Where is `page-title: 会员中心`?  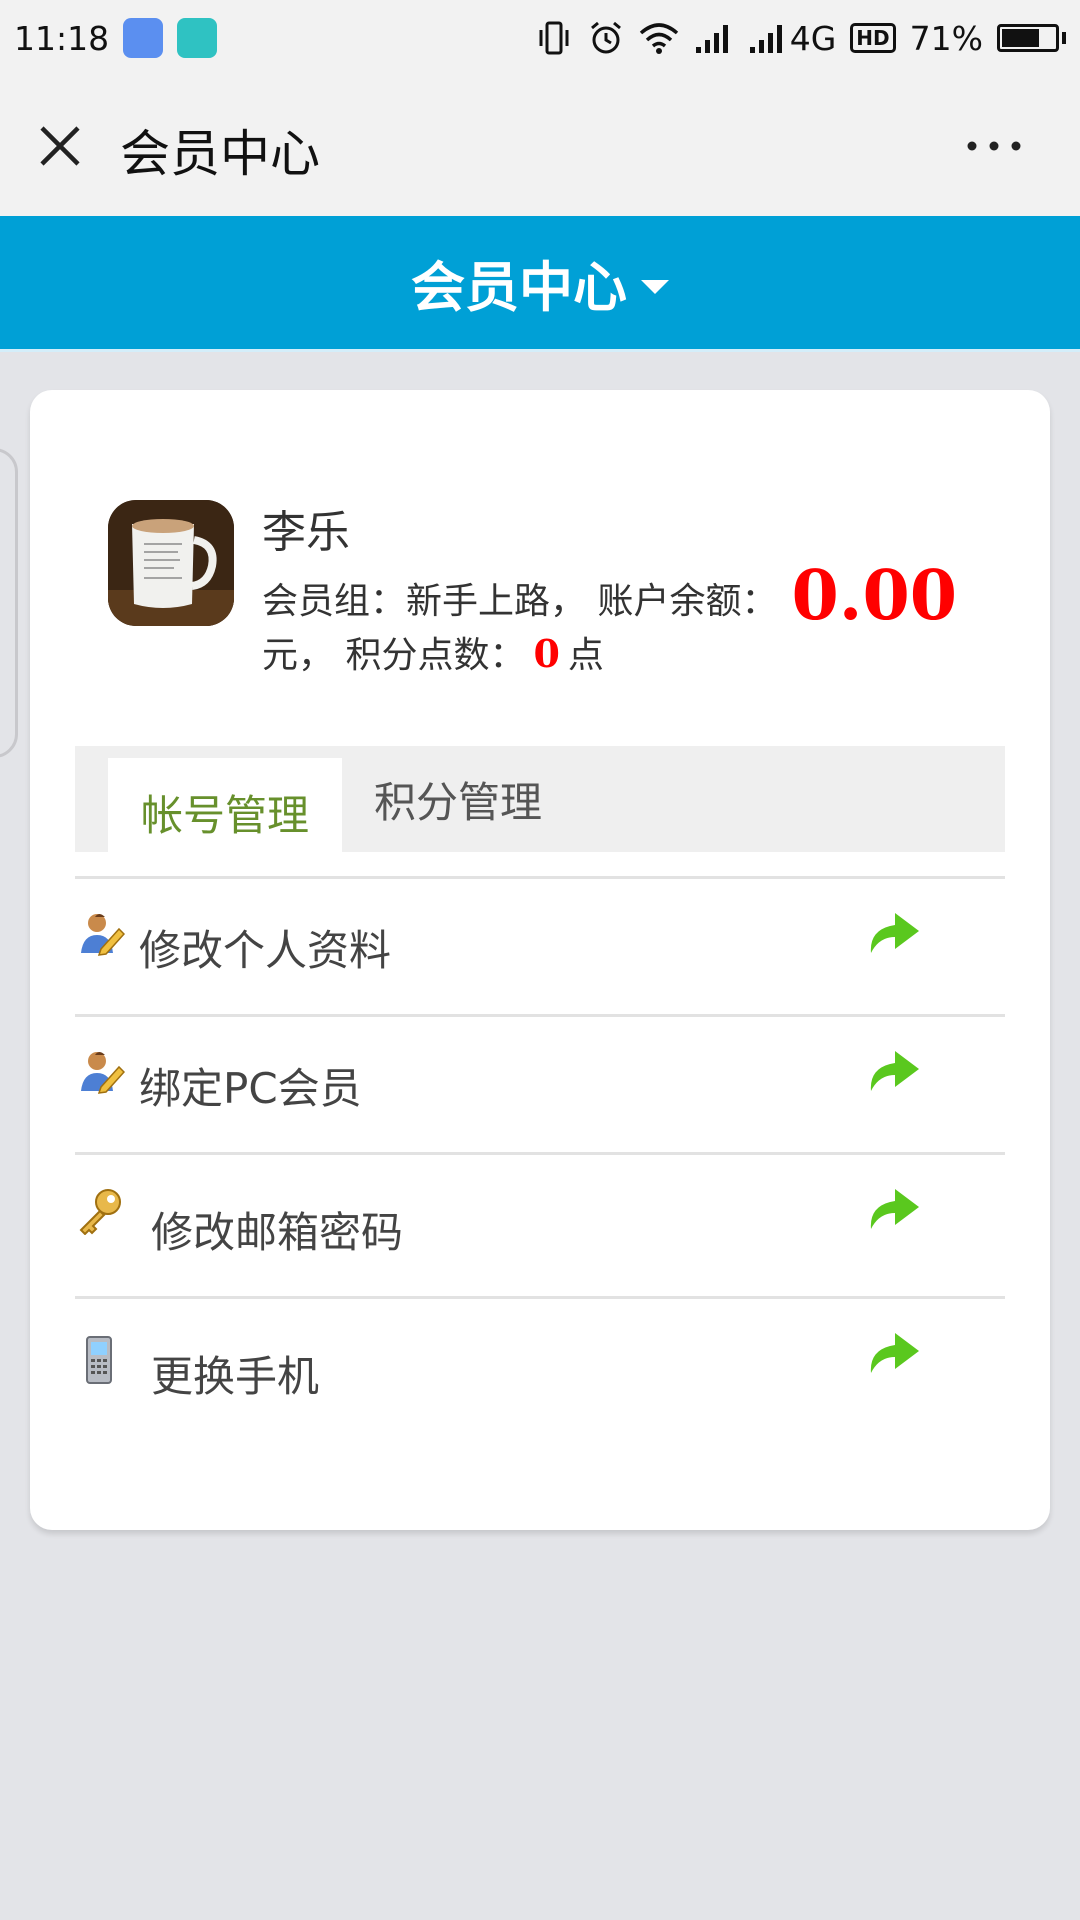
page-title: 会员中心 is located at coordinates (220, 154).